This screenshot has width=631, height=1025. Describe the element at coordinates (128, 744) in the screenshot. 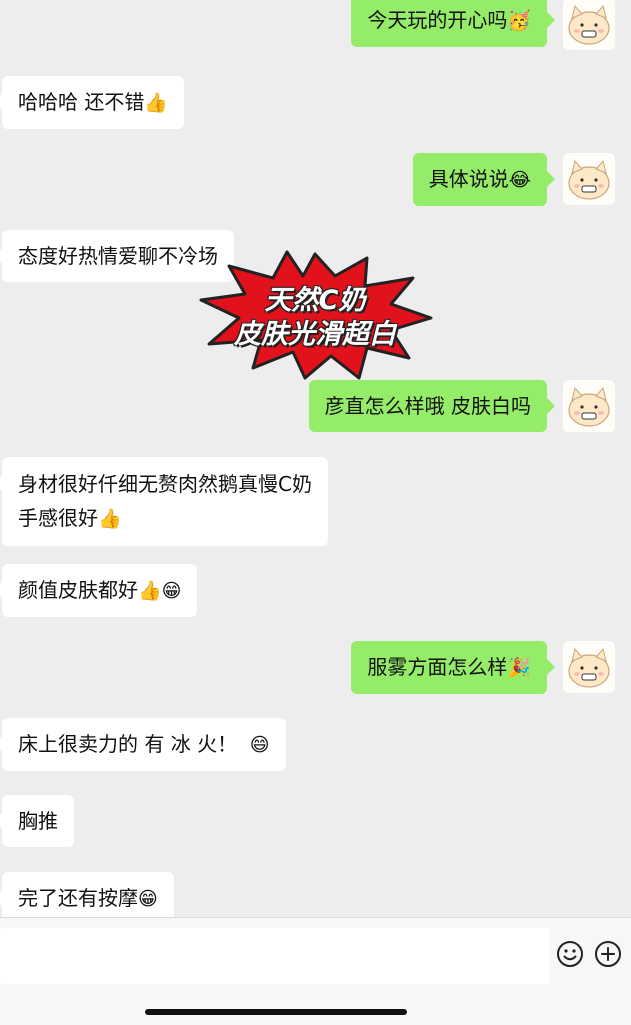

I see `message-text: 床上很卖力的 有 冰 火！` at that location.